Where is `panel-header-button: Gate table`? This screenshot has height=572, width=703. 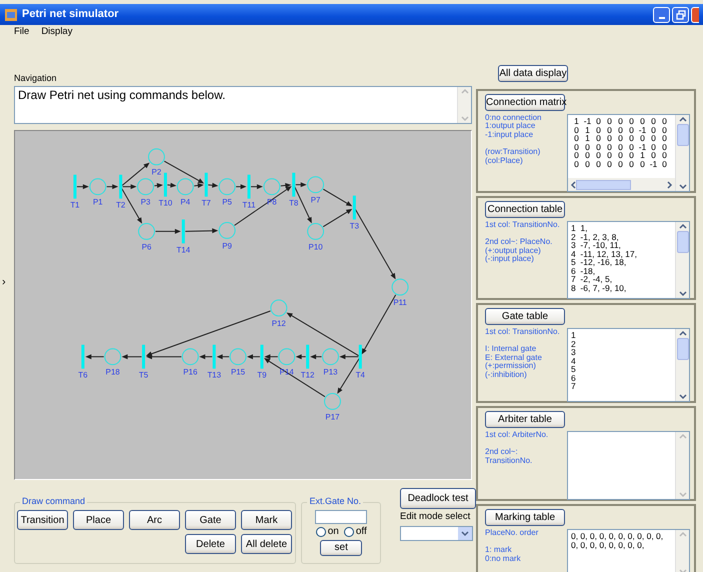
panel-header-button: Gate table is located at coordinates (525, 316).